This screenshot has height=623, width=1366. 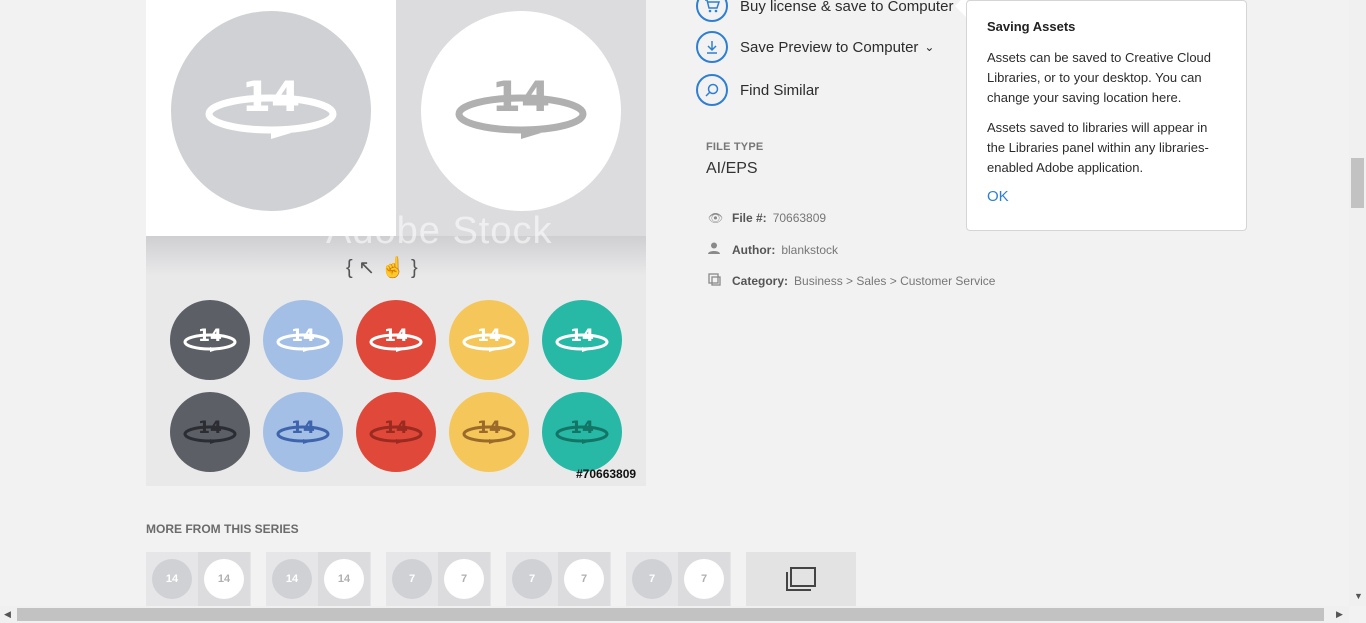 What do you see at coordinates (1106, 196) in the screenshot?
I see `tooltip-ok-button: OK` at bounding box center [1106, 196].